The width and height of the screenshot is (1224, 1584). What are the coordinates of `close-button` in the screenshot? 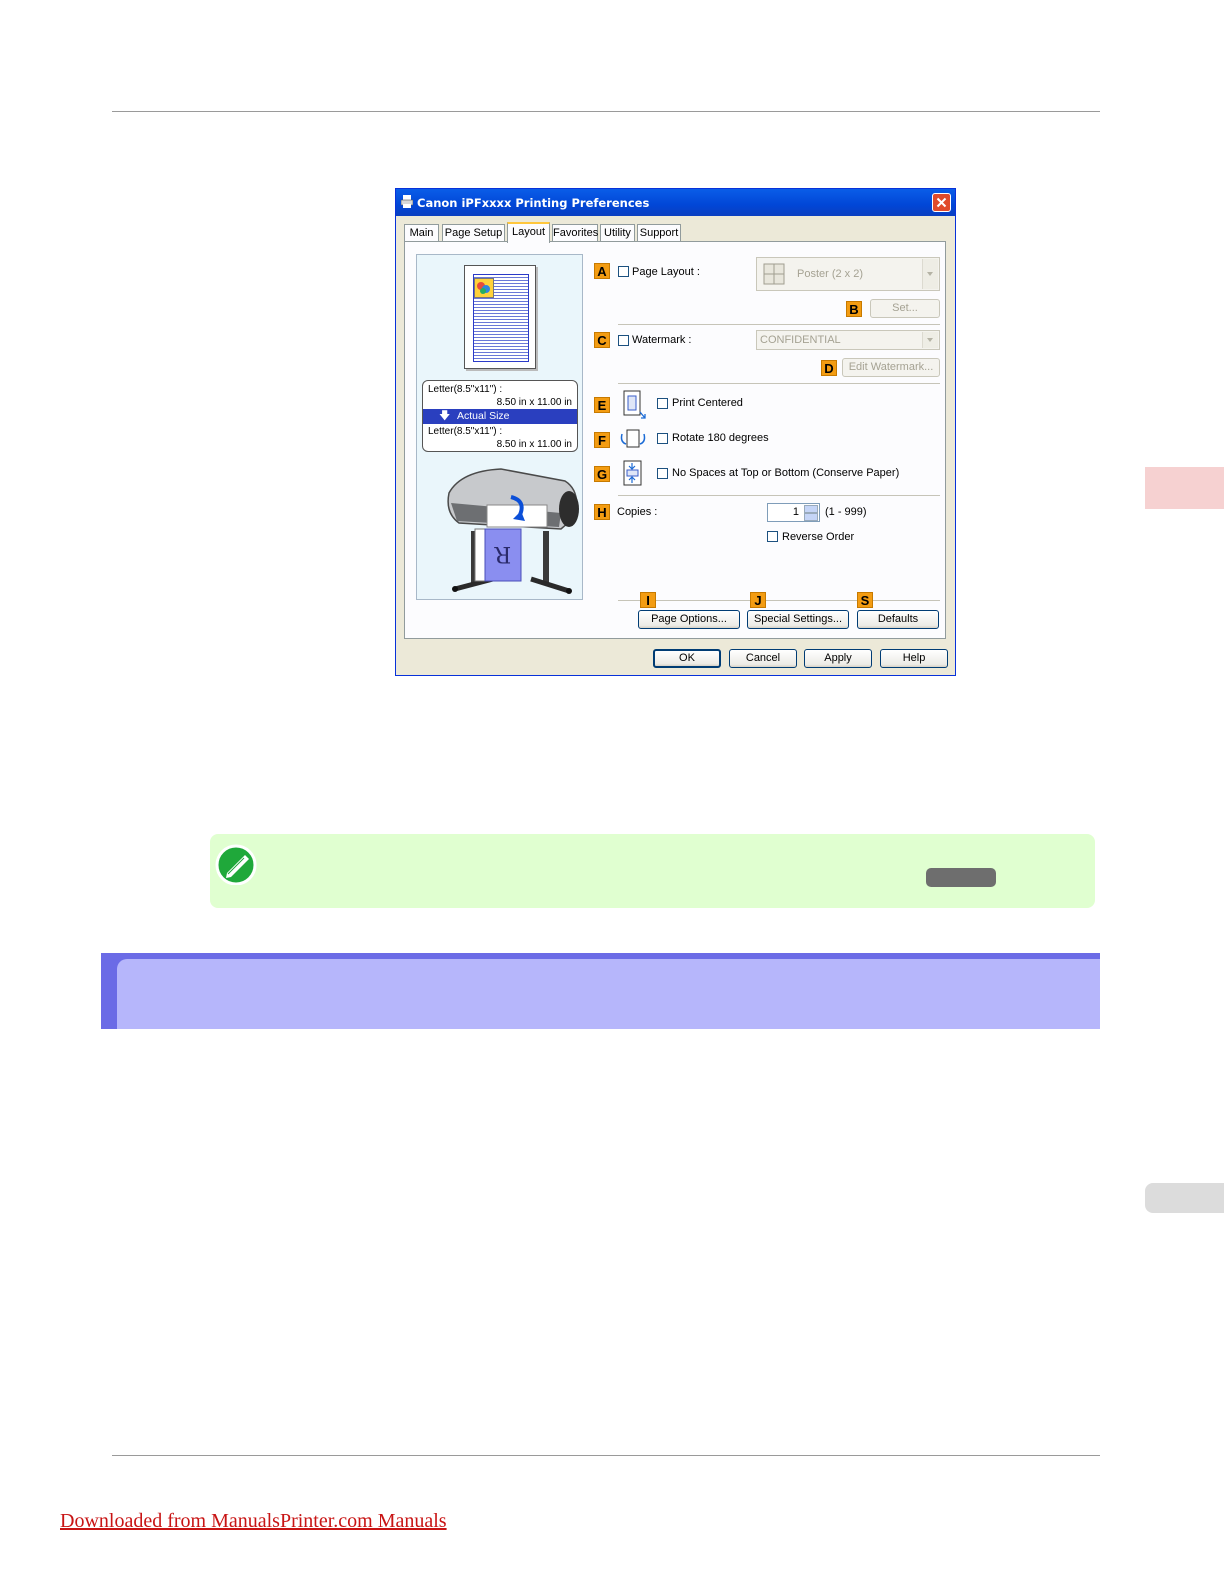 It's located at (941, 202).